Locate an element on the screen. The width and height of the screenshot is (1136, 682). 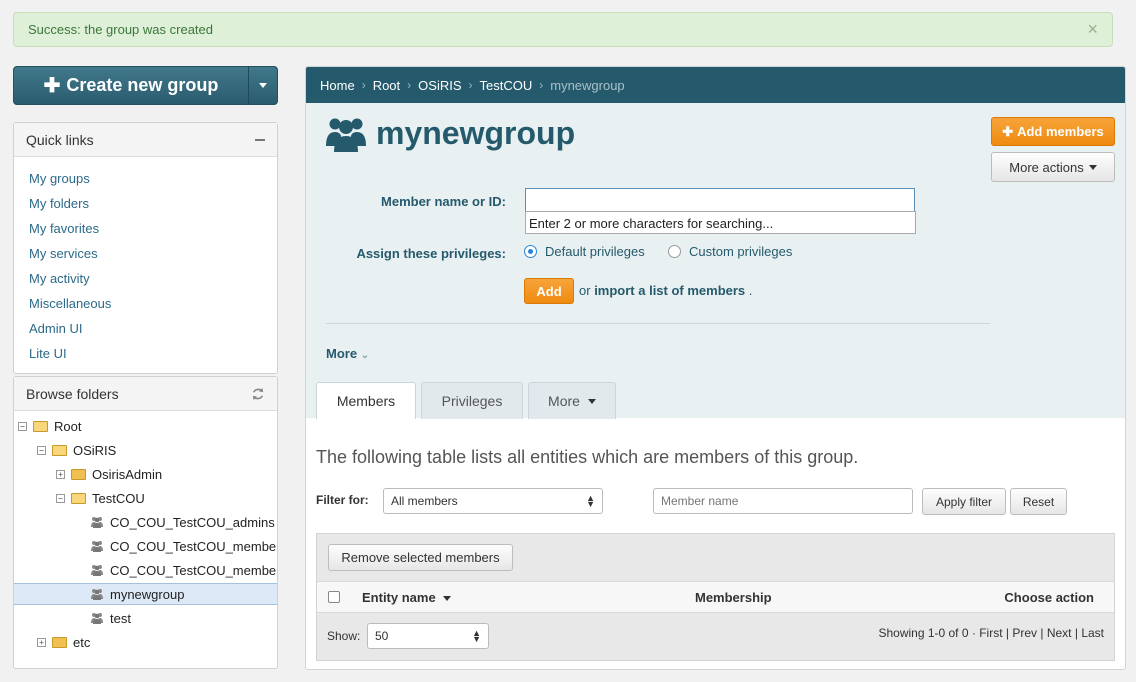
add-members-label: Add members is located at coordinates (1060, 131).